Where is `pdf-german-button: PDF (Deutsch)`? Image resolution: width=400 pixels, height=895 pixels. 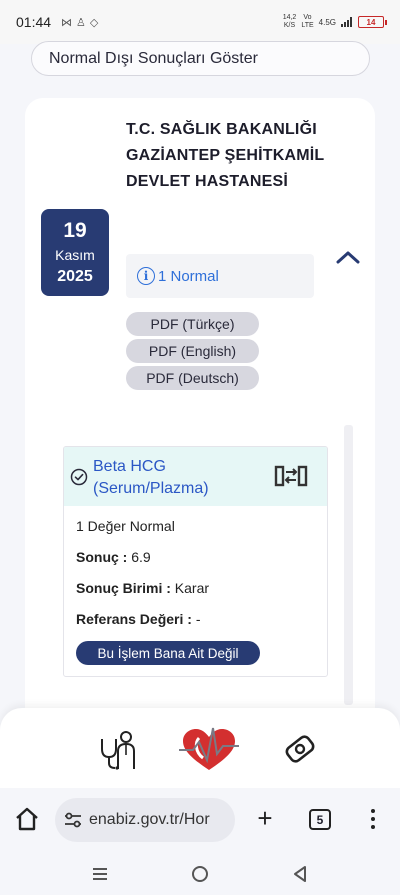
pdf-german-button: PDF (Deutsch) is located at coordinates (192, 378).